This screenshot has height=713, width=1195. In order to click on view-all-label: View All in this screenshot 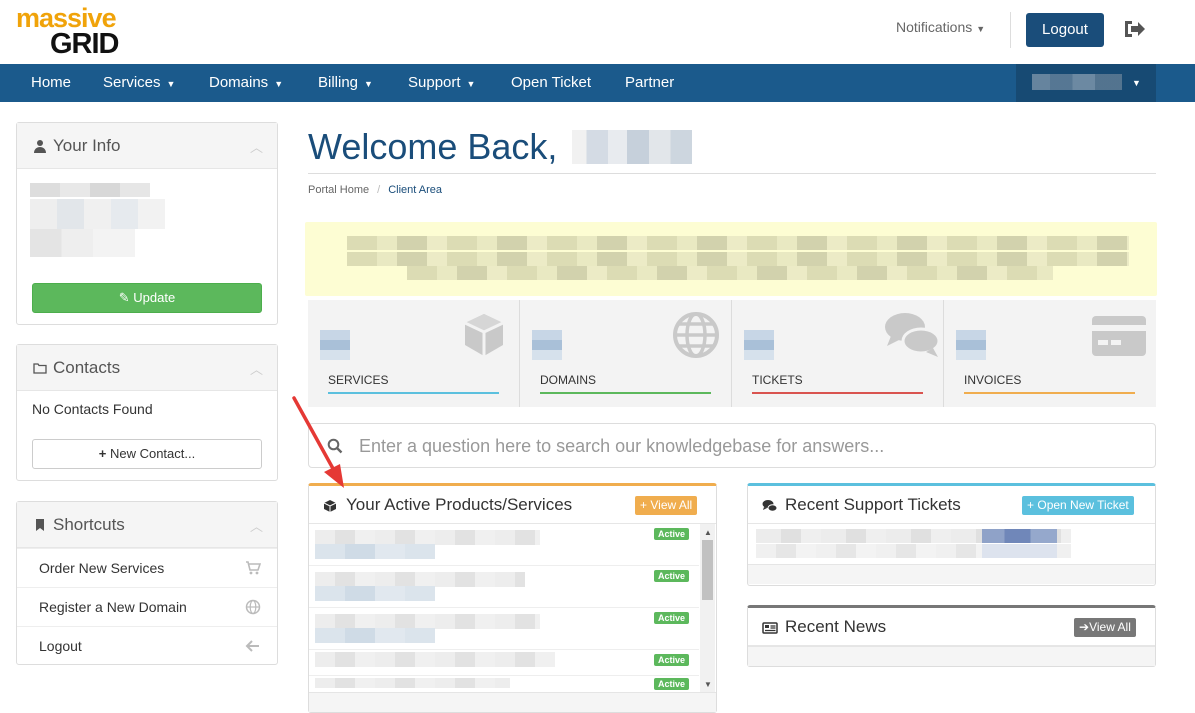, I will do `click(1110, 627)`.